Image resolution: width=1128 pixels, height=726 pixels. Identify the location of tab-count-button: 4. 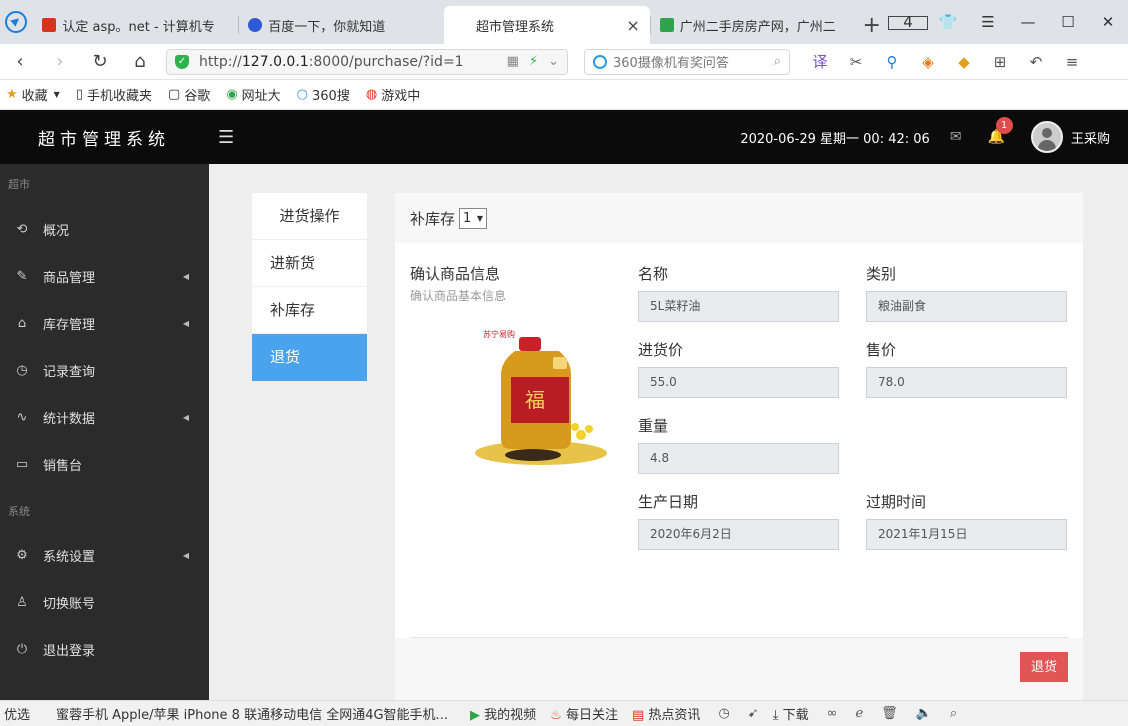
(908, 22).